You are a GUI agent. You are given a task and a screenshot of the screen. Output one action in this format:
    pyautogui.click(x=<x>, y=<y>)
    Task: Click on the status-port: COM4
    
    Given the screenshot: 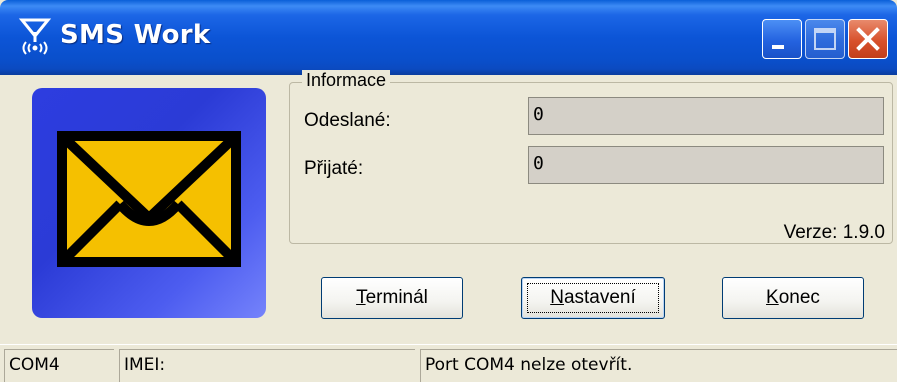 What is the action you would take?
    pyautogui.click(x=59, y=365)
    